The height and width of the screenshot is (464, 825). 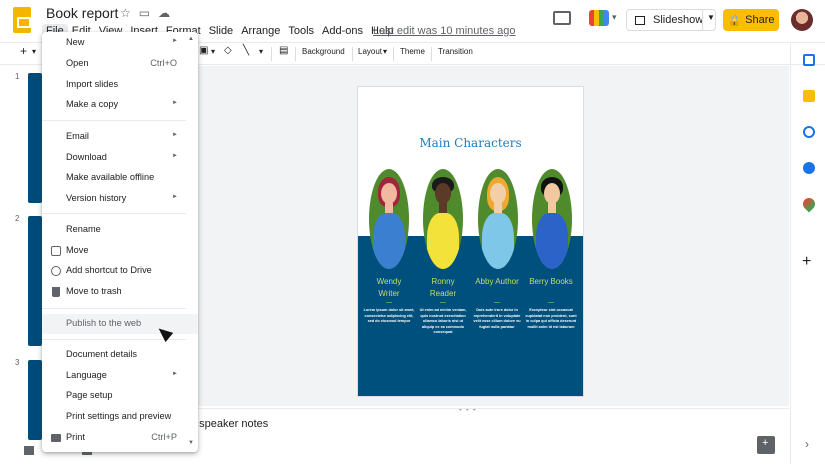 What do you see at coordinates (120, 376) in the screenshot?
I see `menu-item-language: Language ►` at bounding box center [120, 376].